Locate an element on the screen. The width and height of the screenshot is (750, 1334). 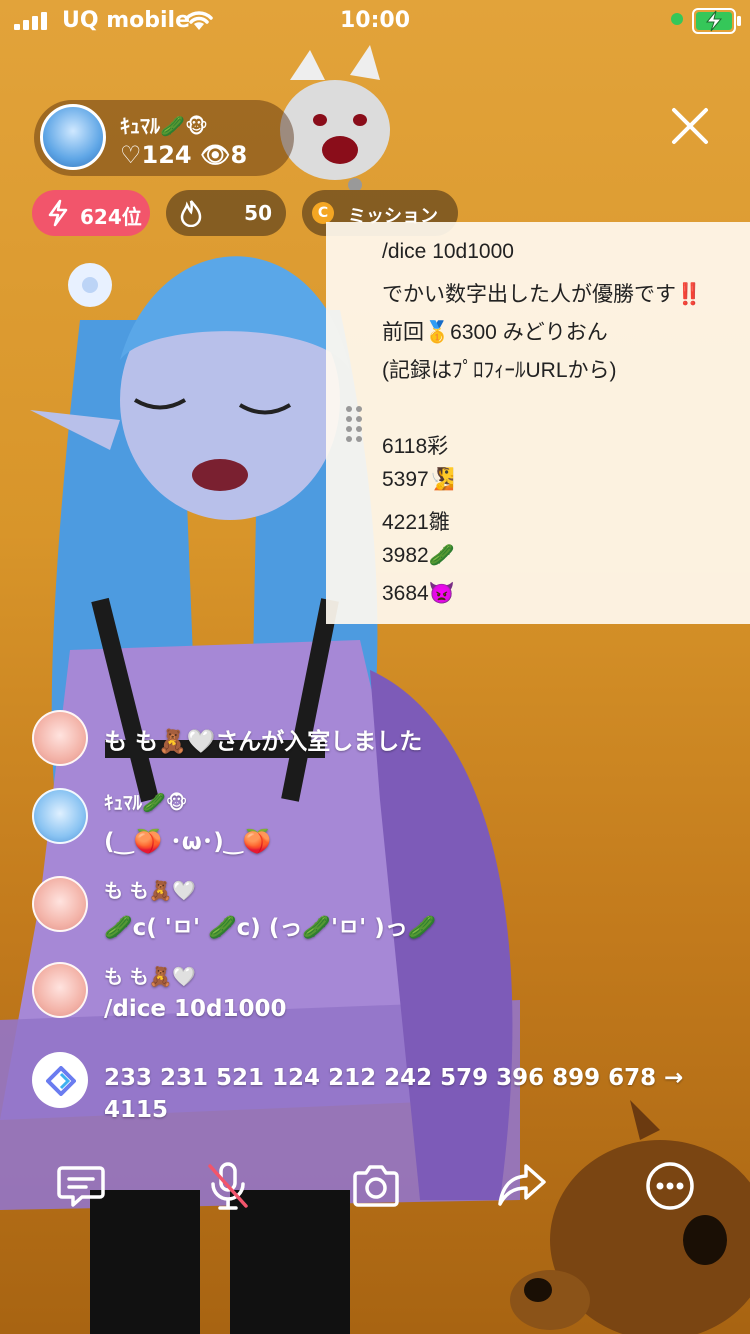
battery-charging-icon is located at coordinates (716, 21).